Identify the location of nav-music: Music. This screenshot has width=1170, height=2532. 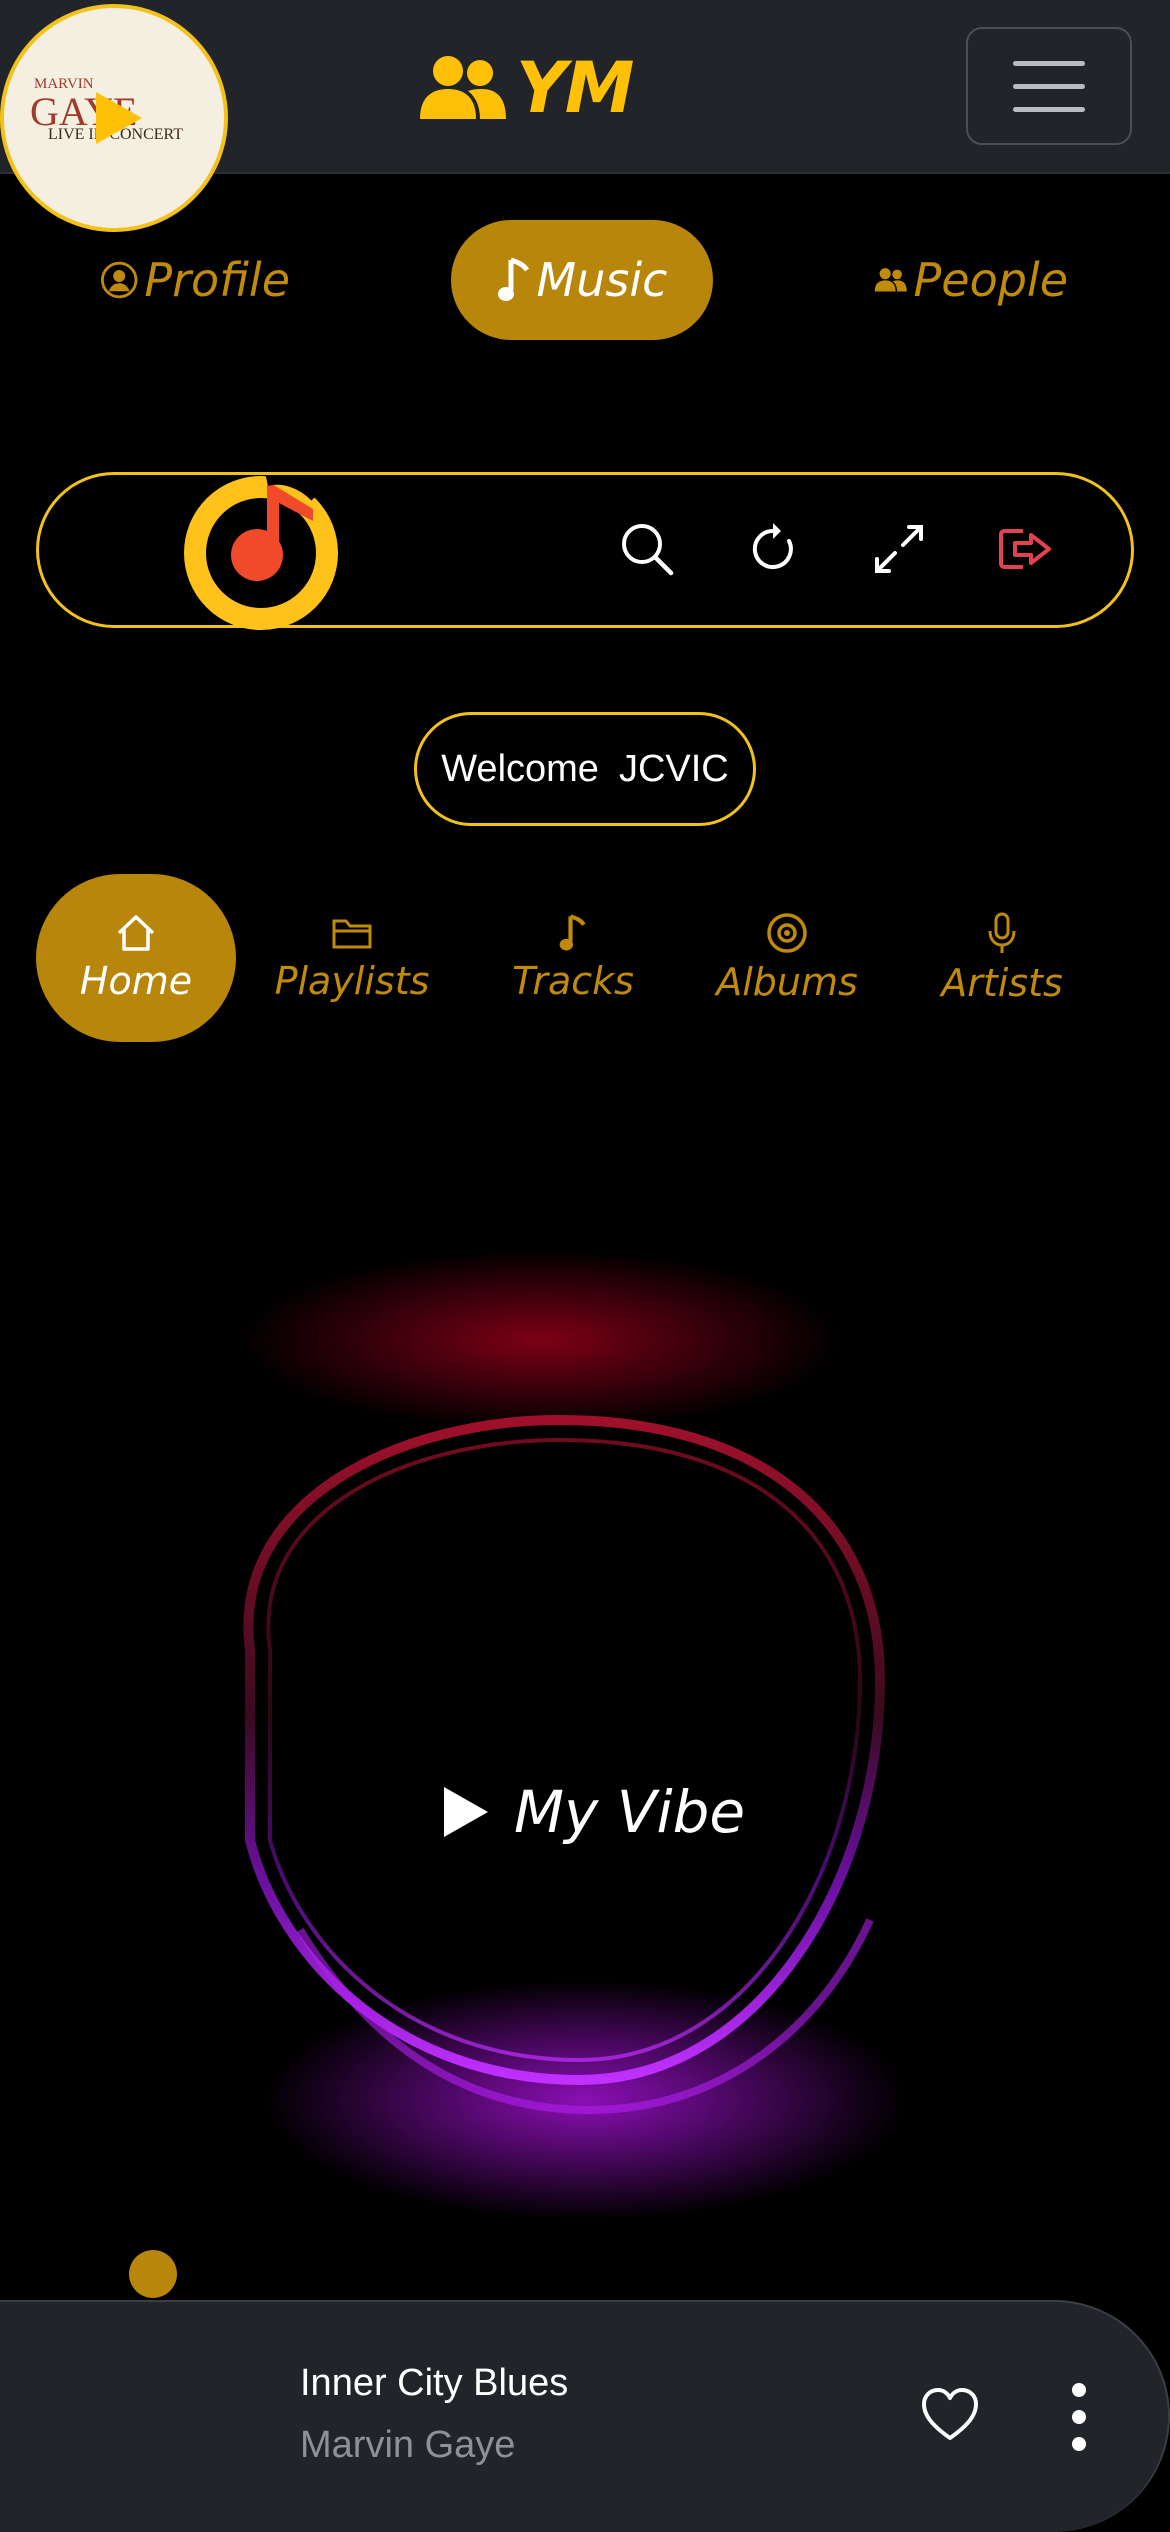
(582, 280).